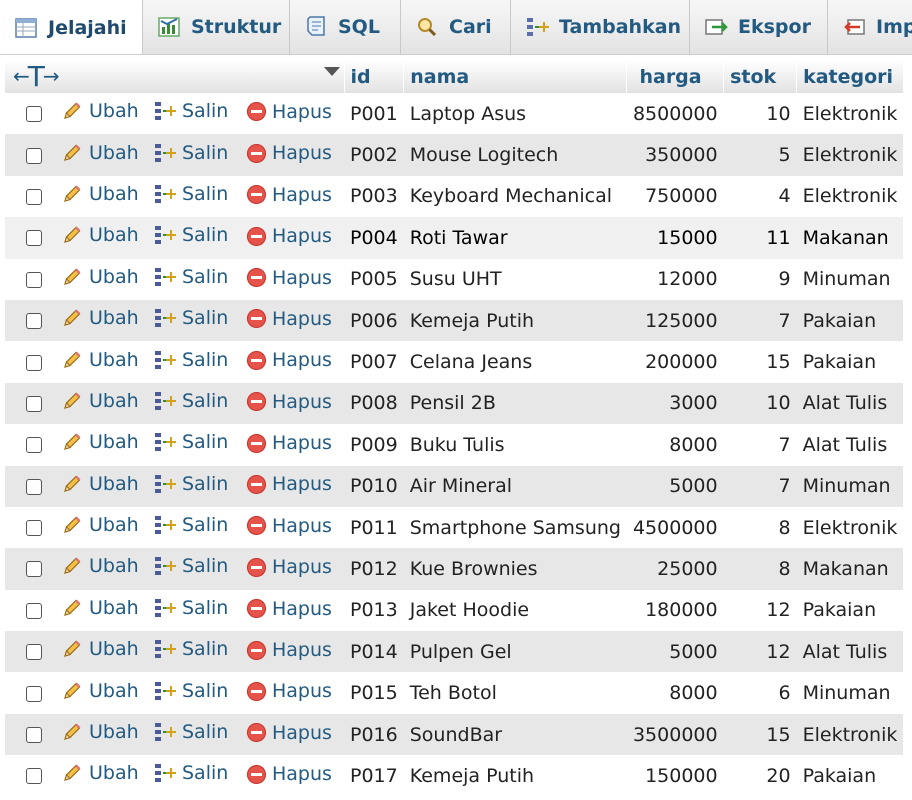  What do you see at coordinates (470, 27) in the screenshot?
I see `tab-label: Cari` at bounding box center [470, 27].